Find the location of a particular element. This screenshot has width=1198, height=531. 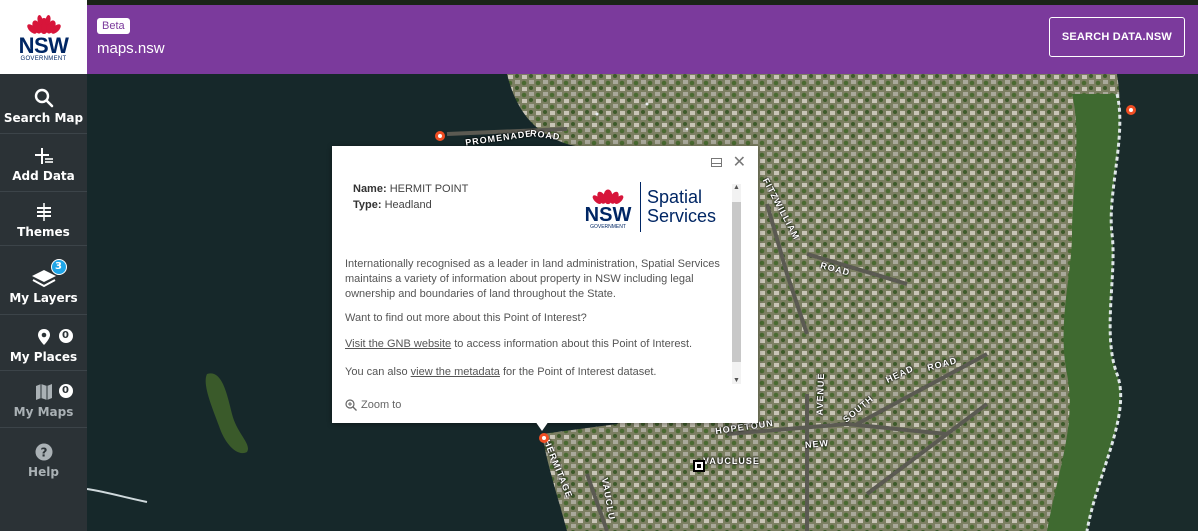

road-label: NEW is located at coordinates (817, 444).